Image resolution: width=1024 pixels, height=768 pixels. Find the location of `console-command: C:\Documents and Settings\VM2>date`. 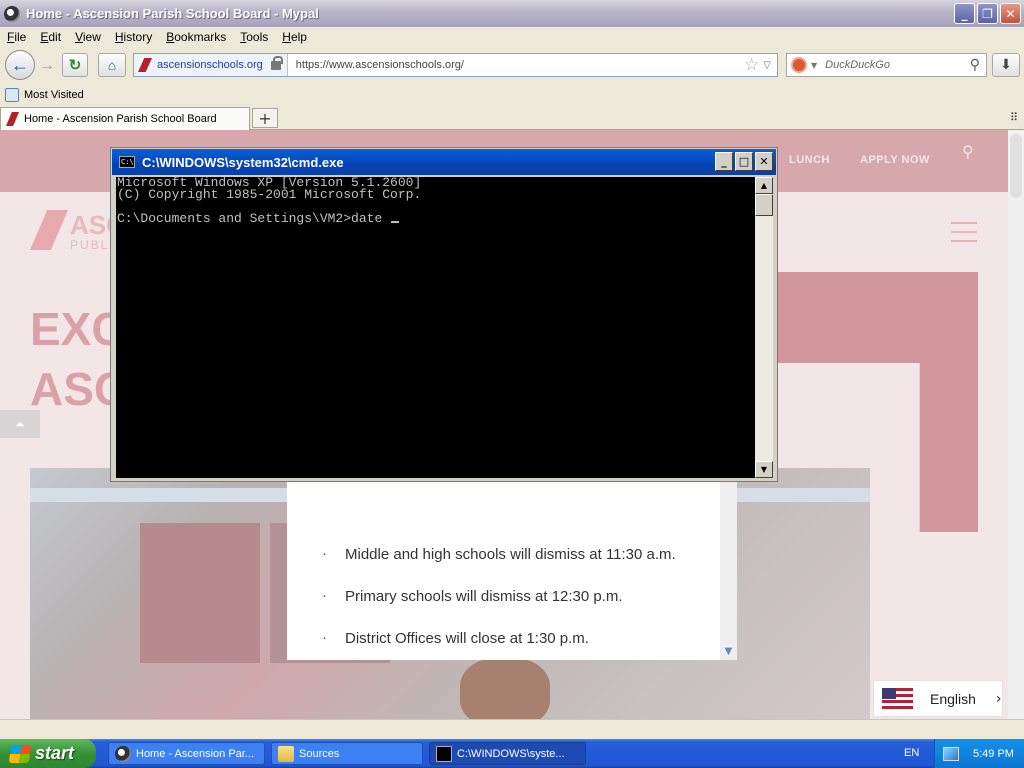

console-command: C:\Documents and Settings\VM2>date is located at coordinates (254, 218).